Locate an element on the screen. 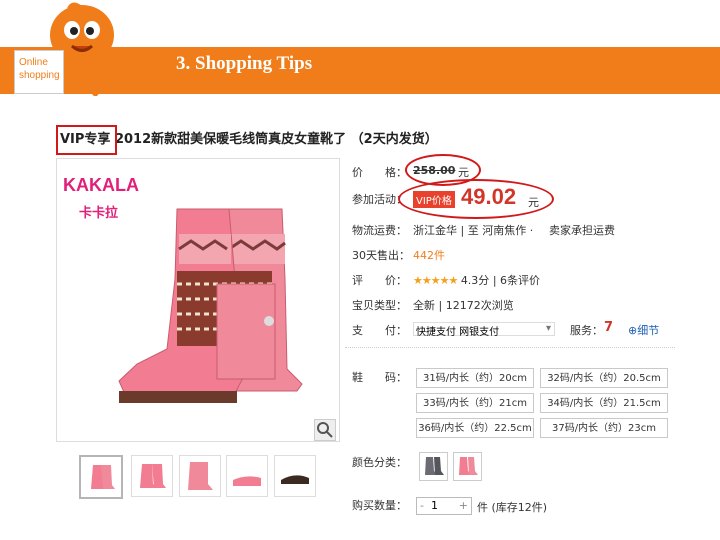 The width and height of the screenshot is (720, 540). seven-day-return-icon: 7 is located at coordinates (608, 327).